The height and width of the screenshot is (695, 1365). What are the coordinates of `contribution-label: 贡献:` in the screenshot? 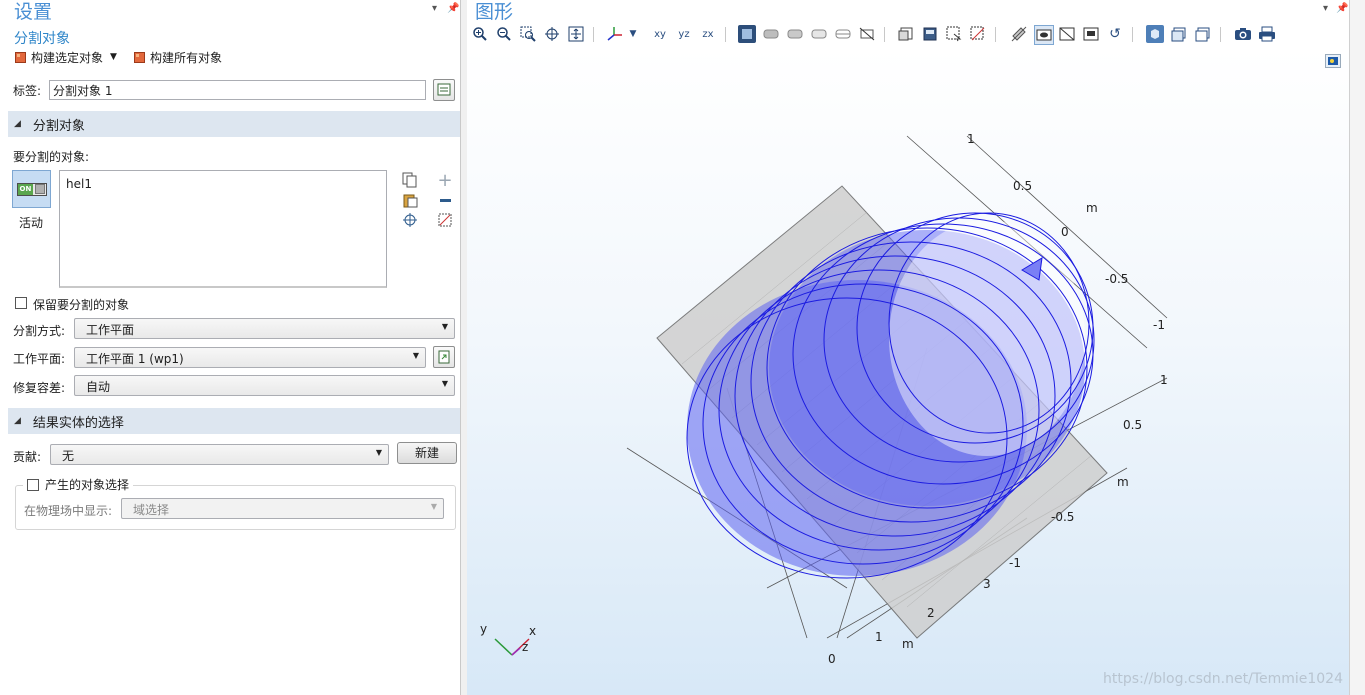 It's located at (27, 457).